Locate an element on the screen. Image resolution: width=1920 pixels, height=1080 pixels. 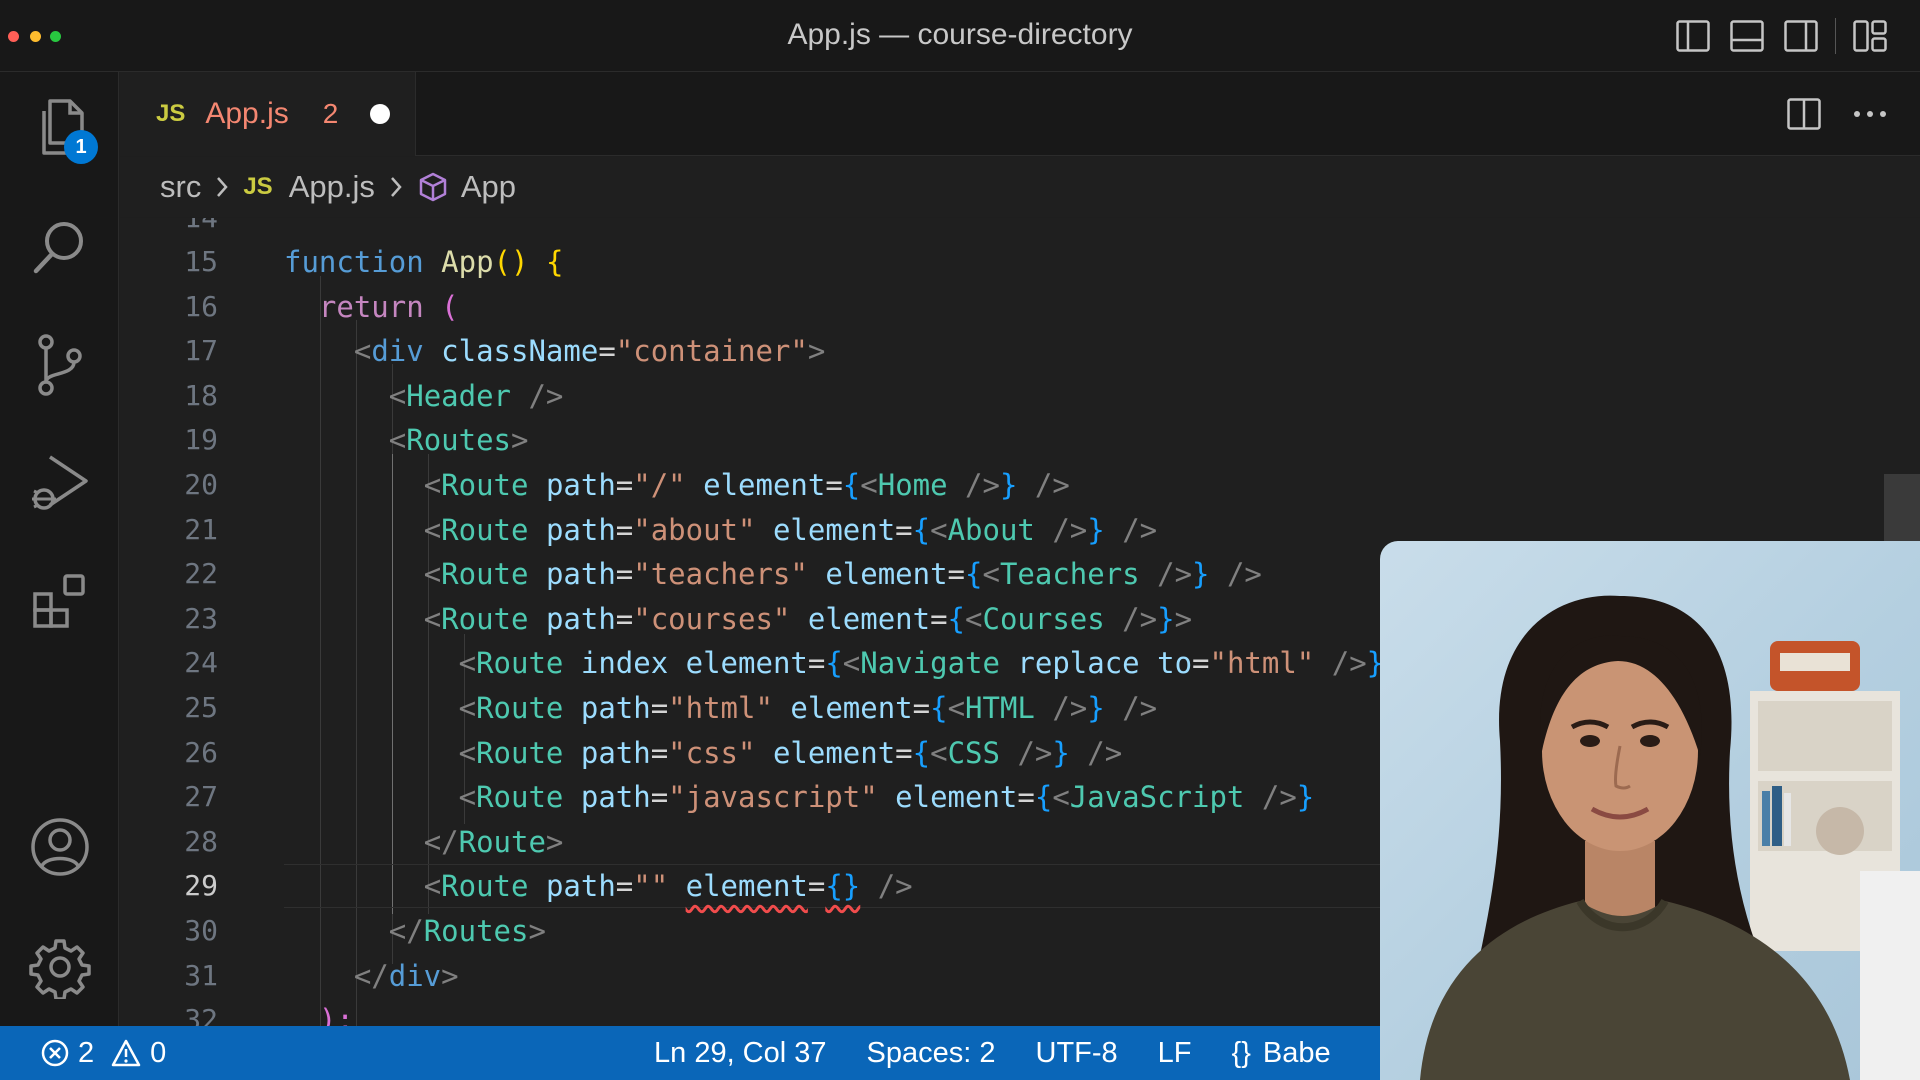
line-number: 16 is located at coordinates (201, 306).